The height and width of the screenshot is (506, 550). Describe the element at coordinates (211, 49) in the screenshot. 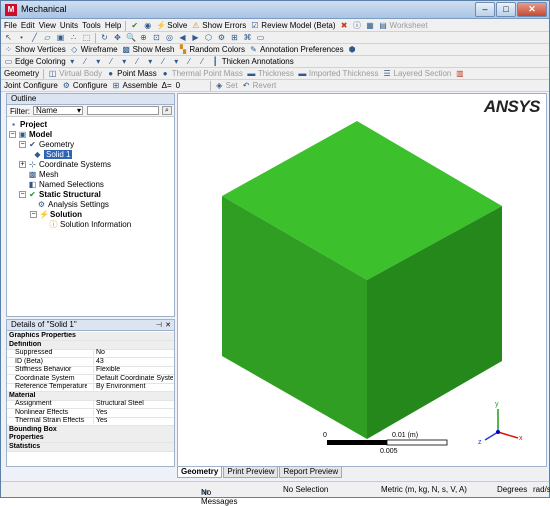

I see `random-colors-button: ▚ Random Colors` at that location.